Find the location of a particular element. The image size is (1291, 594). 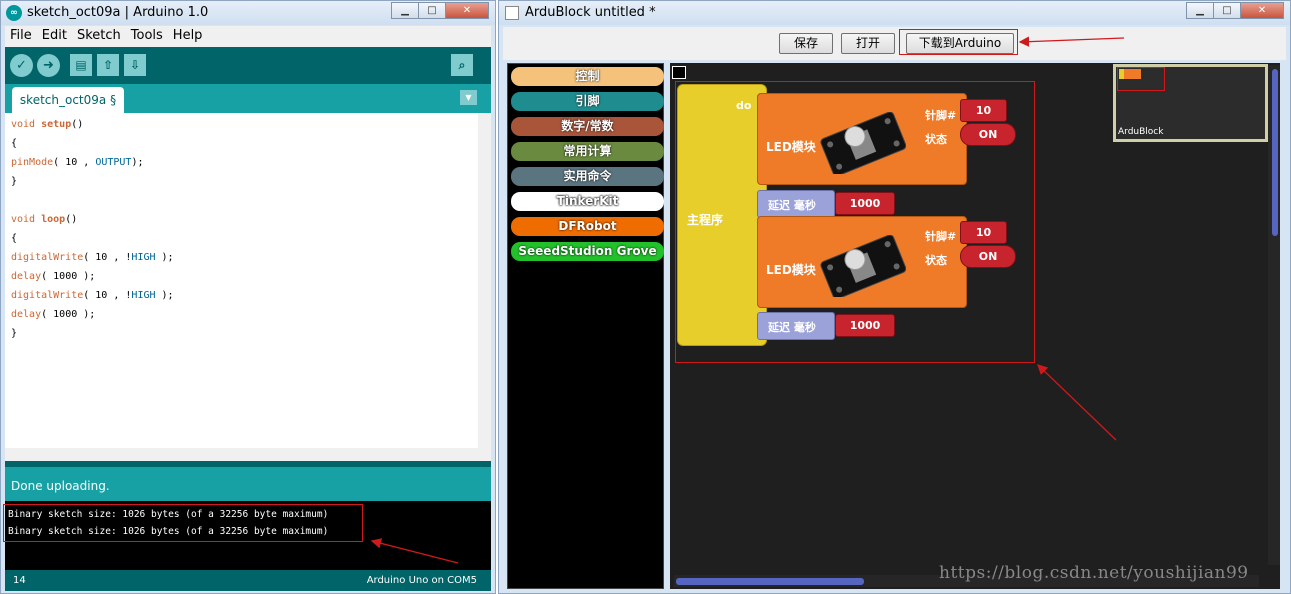

arrow-to-console is located at coordinates (414, 551).